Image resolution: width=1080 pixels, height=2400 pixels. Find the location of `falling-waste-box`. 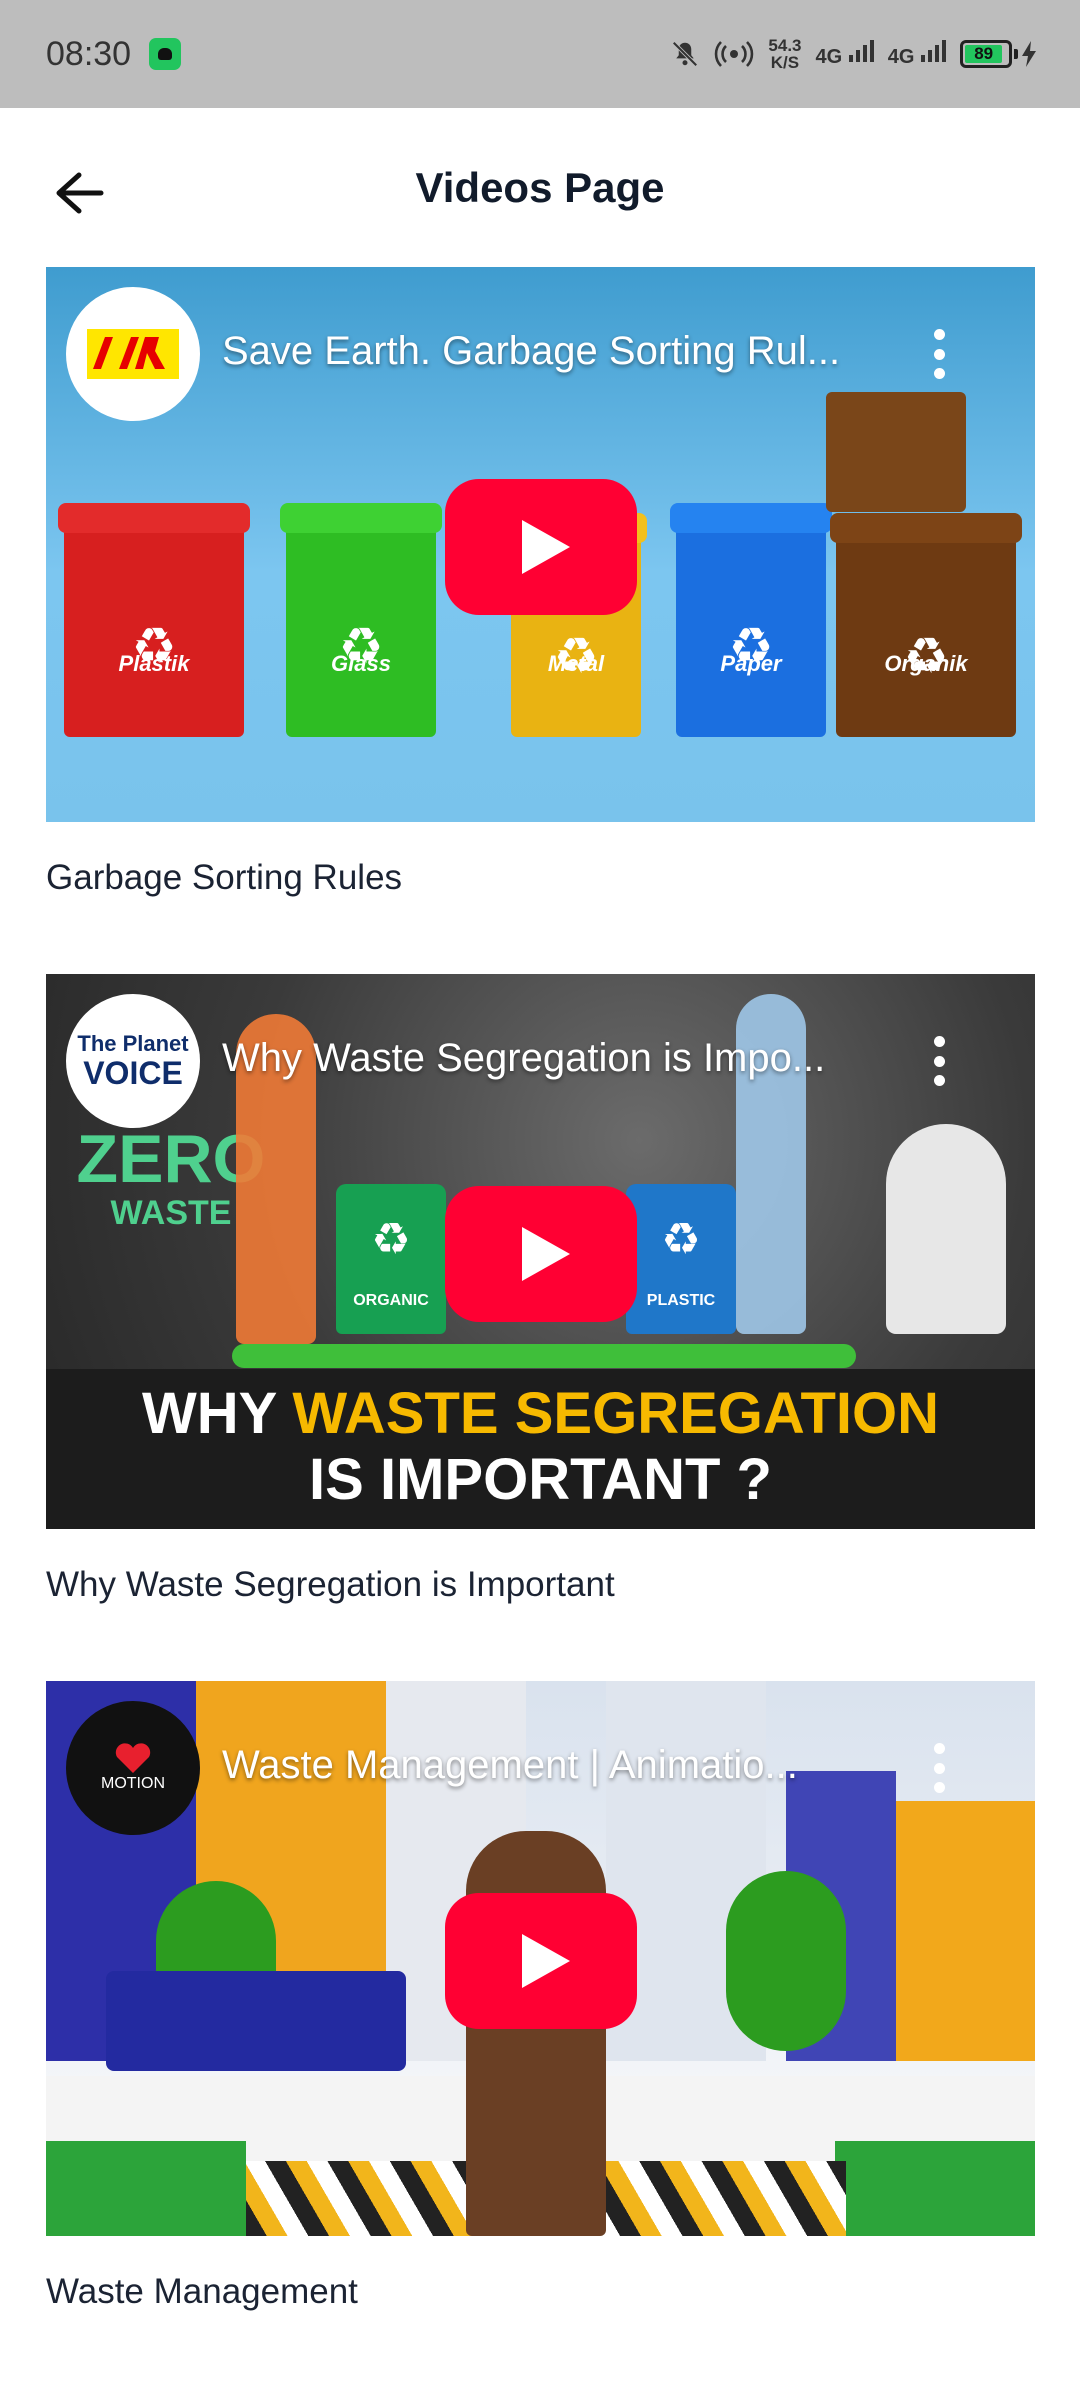

falling-waste-box is located at coordinates (896, 452).